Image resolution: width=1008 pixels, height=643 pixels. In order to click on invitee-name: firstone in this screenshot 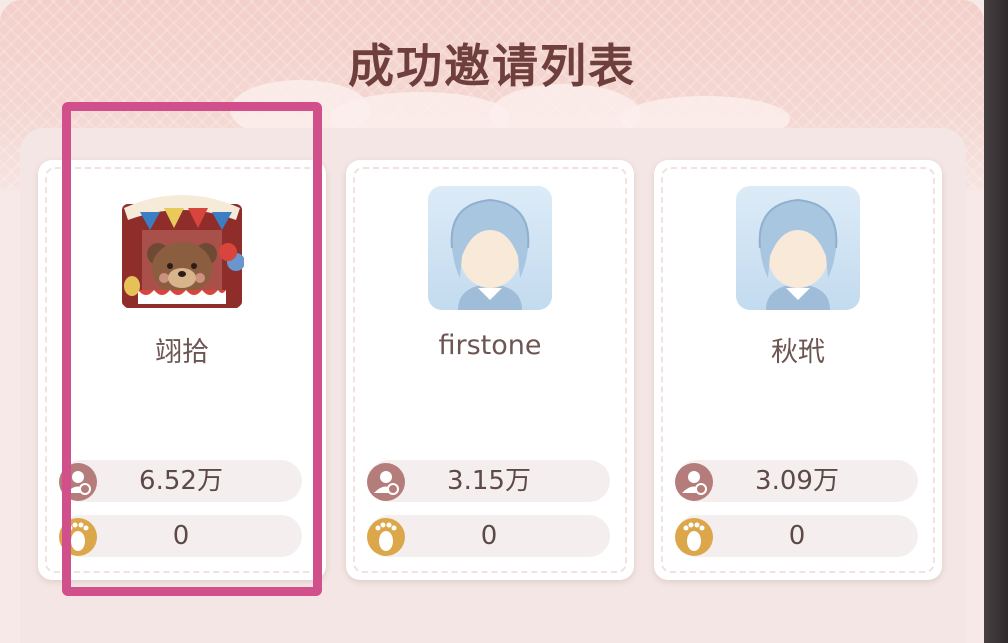, I will do `click(490, 345)`.